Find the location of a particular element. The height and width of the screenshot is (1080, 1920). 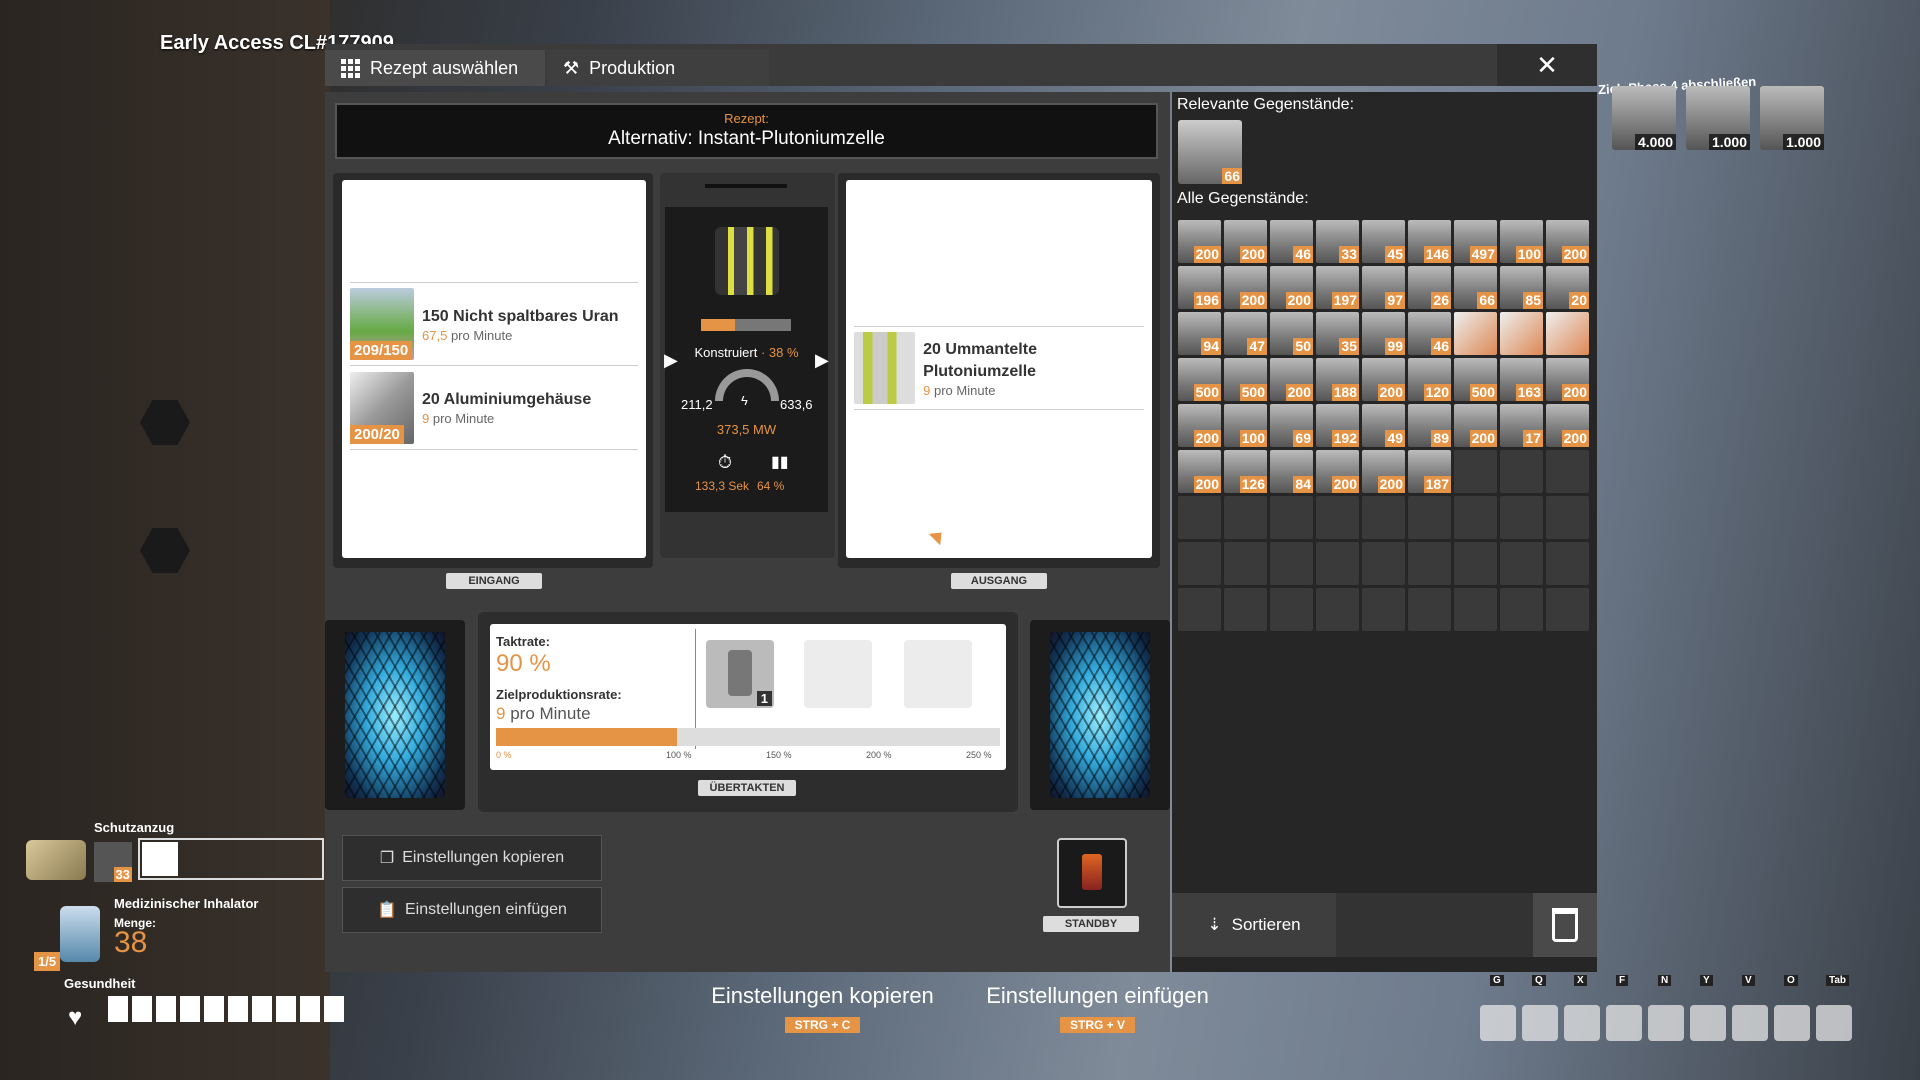

inventory-slot: 84 is located at coordinates (1291, 471).